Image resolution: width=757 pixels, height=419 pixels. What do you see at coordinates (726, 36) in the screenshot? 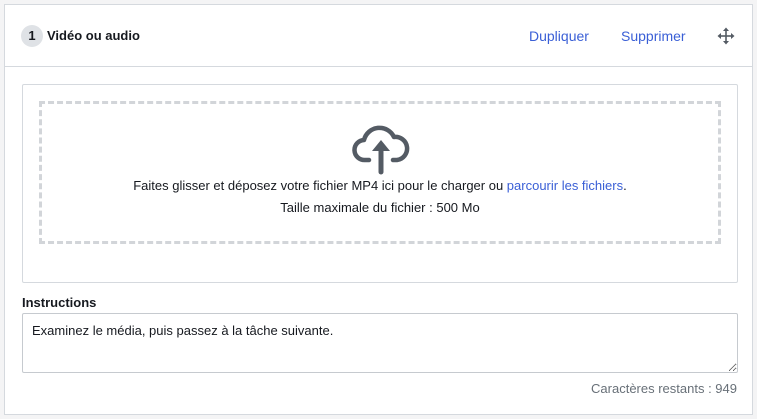
I see `move-arrows-icon` at bounding box center [726, 36].